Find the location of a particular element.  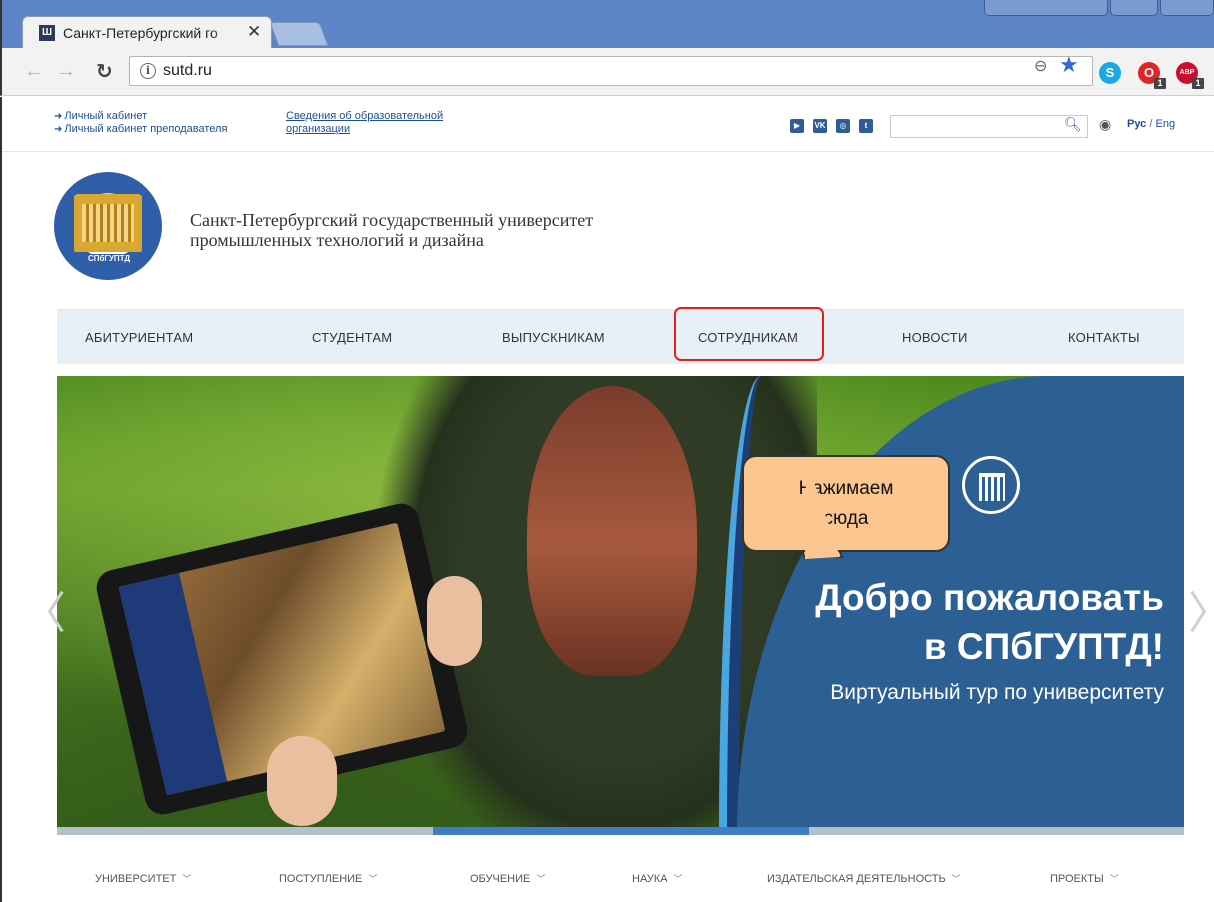

slide-tour-text: Виртуальный тур по университету is located at coordinates (997, 693).